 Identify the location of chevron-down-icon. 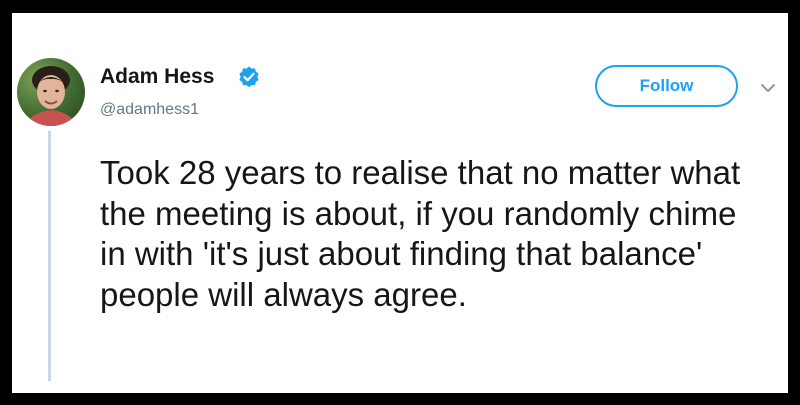
(768, 88).